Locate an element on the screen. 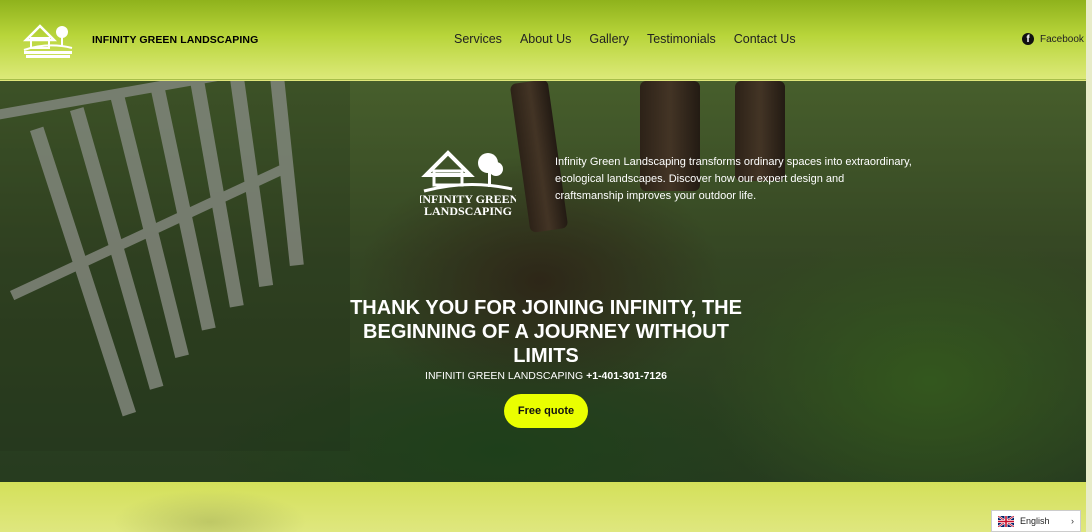 This screenshot has height=532, width=1092. facebook-link: f Facebook is located at coordinates (1053, 39).